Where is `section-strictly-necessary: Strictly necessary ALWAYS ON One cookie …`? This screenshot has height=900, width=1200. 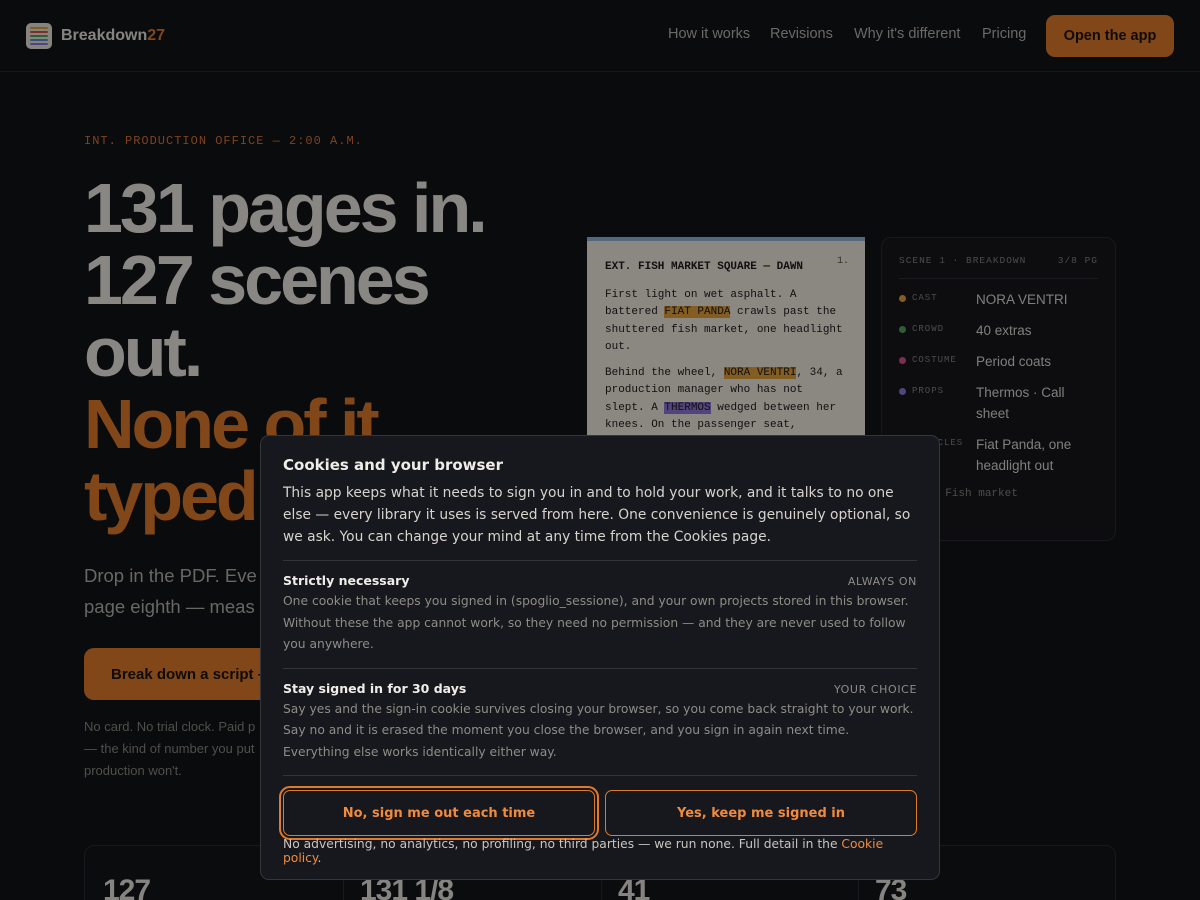
section-strictly-necessary: Strictly necessary ALWAYS ON One cookie … is located at coordinates (600, 608).